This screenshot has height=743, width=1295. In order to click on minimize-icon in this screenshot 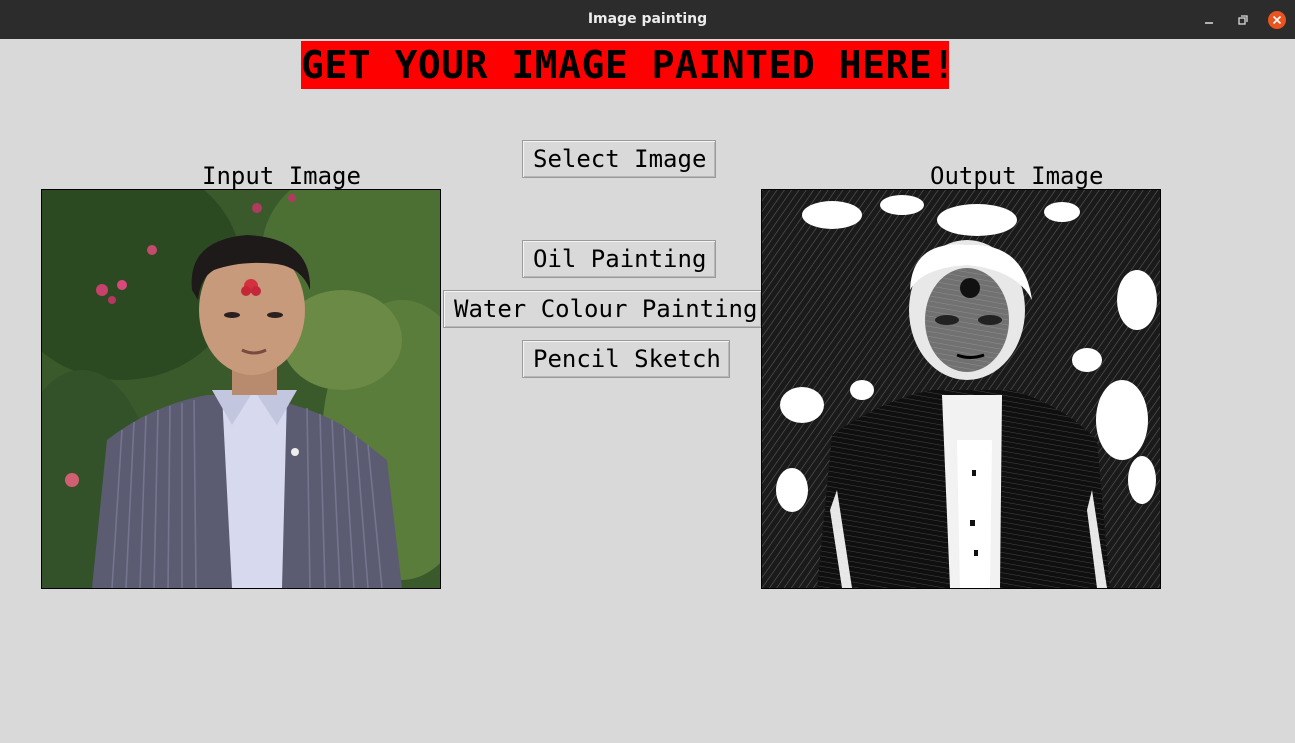, I will do `click(1209, 20)`.